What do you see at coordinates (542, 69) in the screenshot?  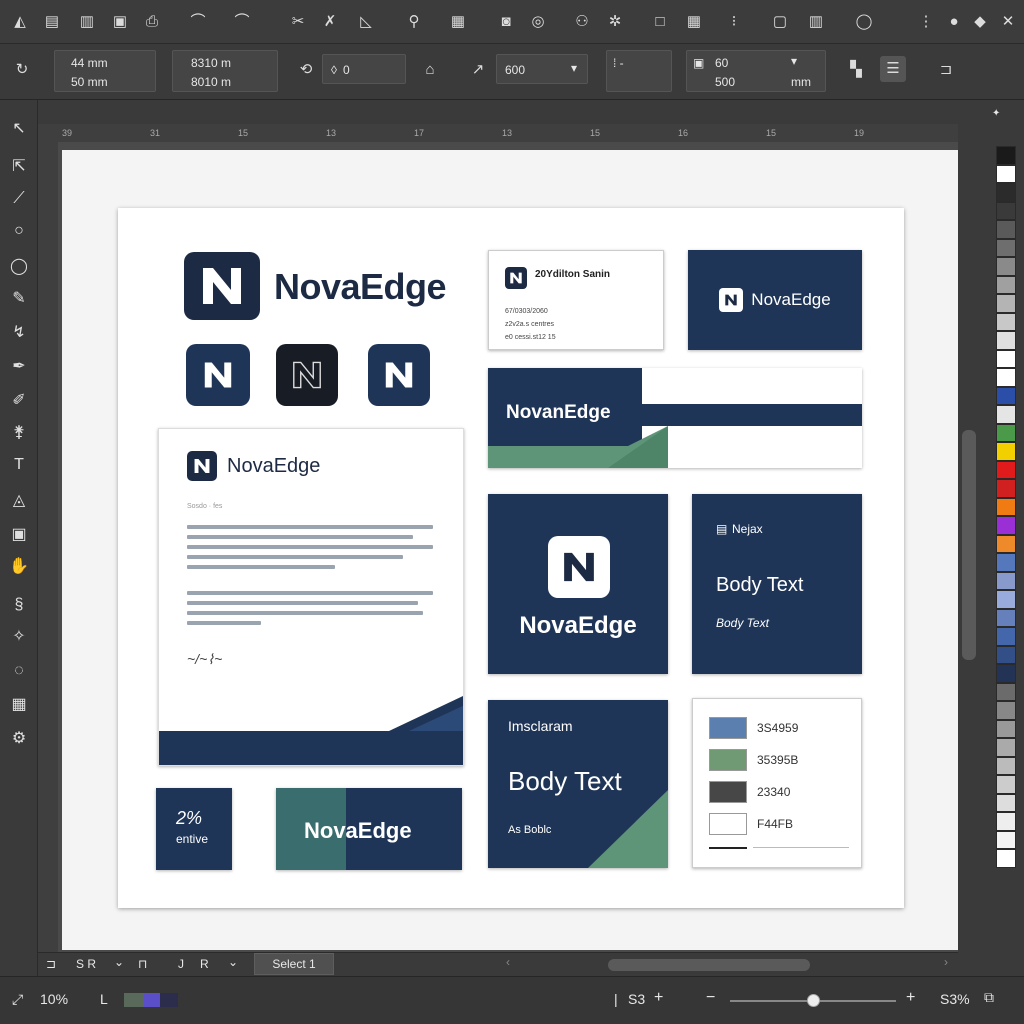 I see `stroke-field: 600 ▾` at bounding box center [542, 69].